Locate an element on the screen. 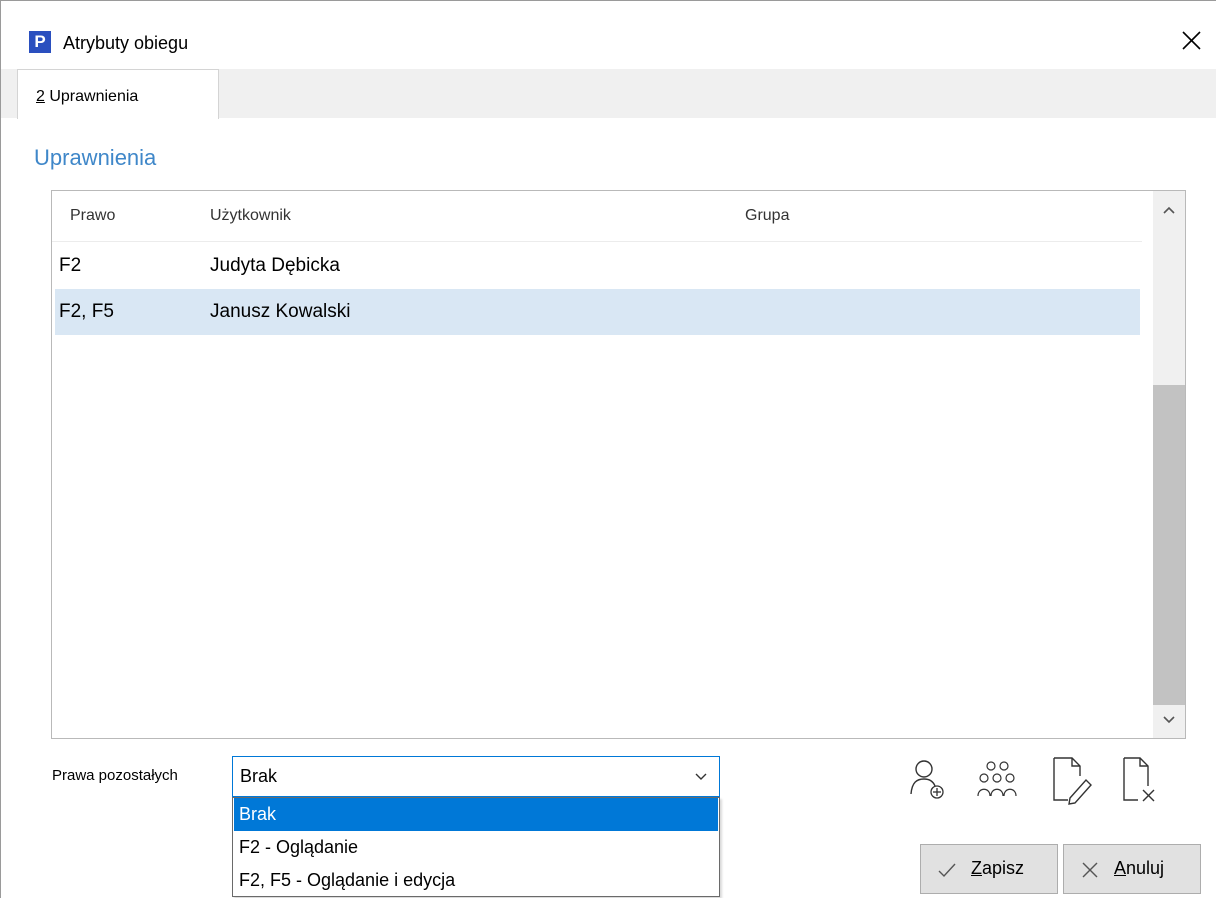 The width and height of the screenshot is (1216, 898). tab-uprawnienia: 2 Uprawnienia is located at coordinates (118, 94).